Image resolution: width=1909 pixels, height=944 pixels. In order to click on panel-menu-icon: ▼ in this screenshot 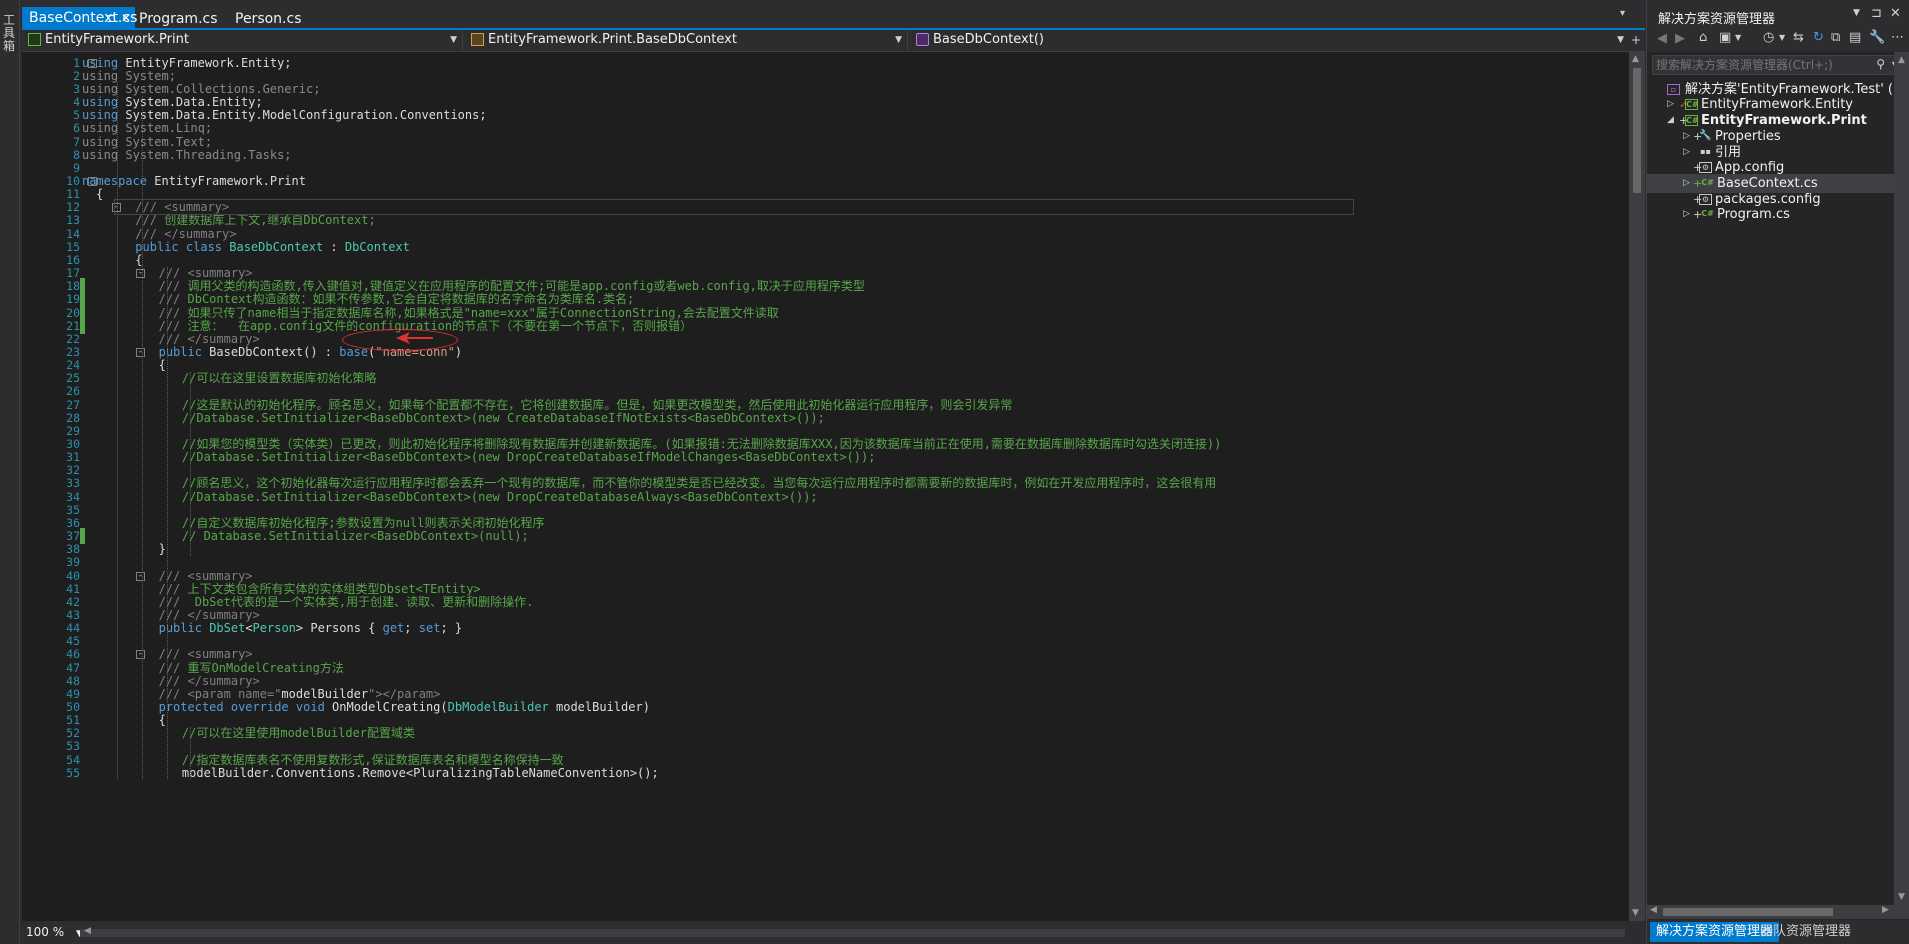, I will do `click(1856, 13)`.